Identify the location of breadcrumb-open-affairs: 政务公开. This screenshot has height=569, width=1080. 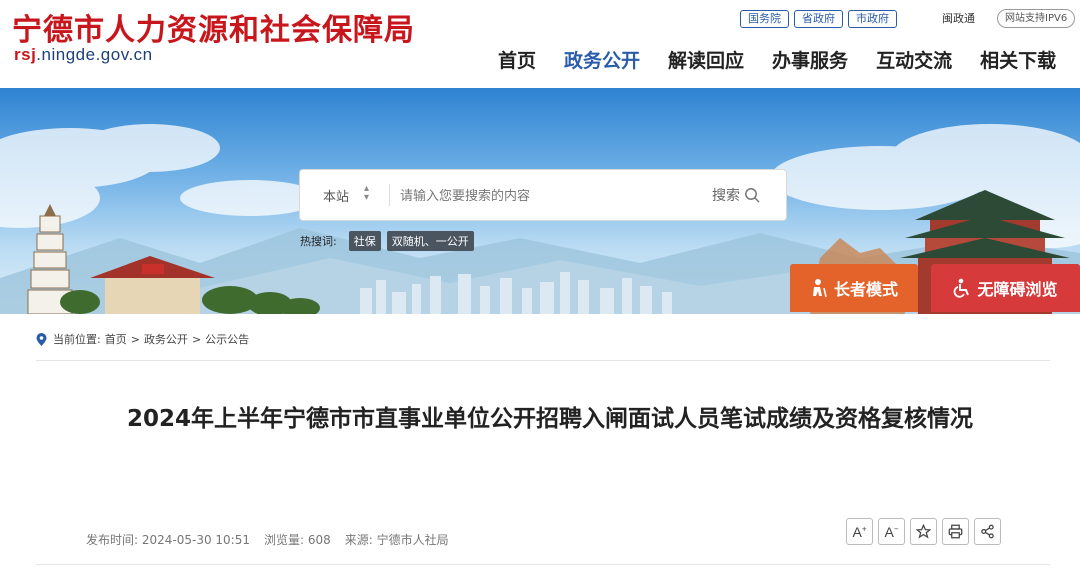
(166, 339).